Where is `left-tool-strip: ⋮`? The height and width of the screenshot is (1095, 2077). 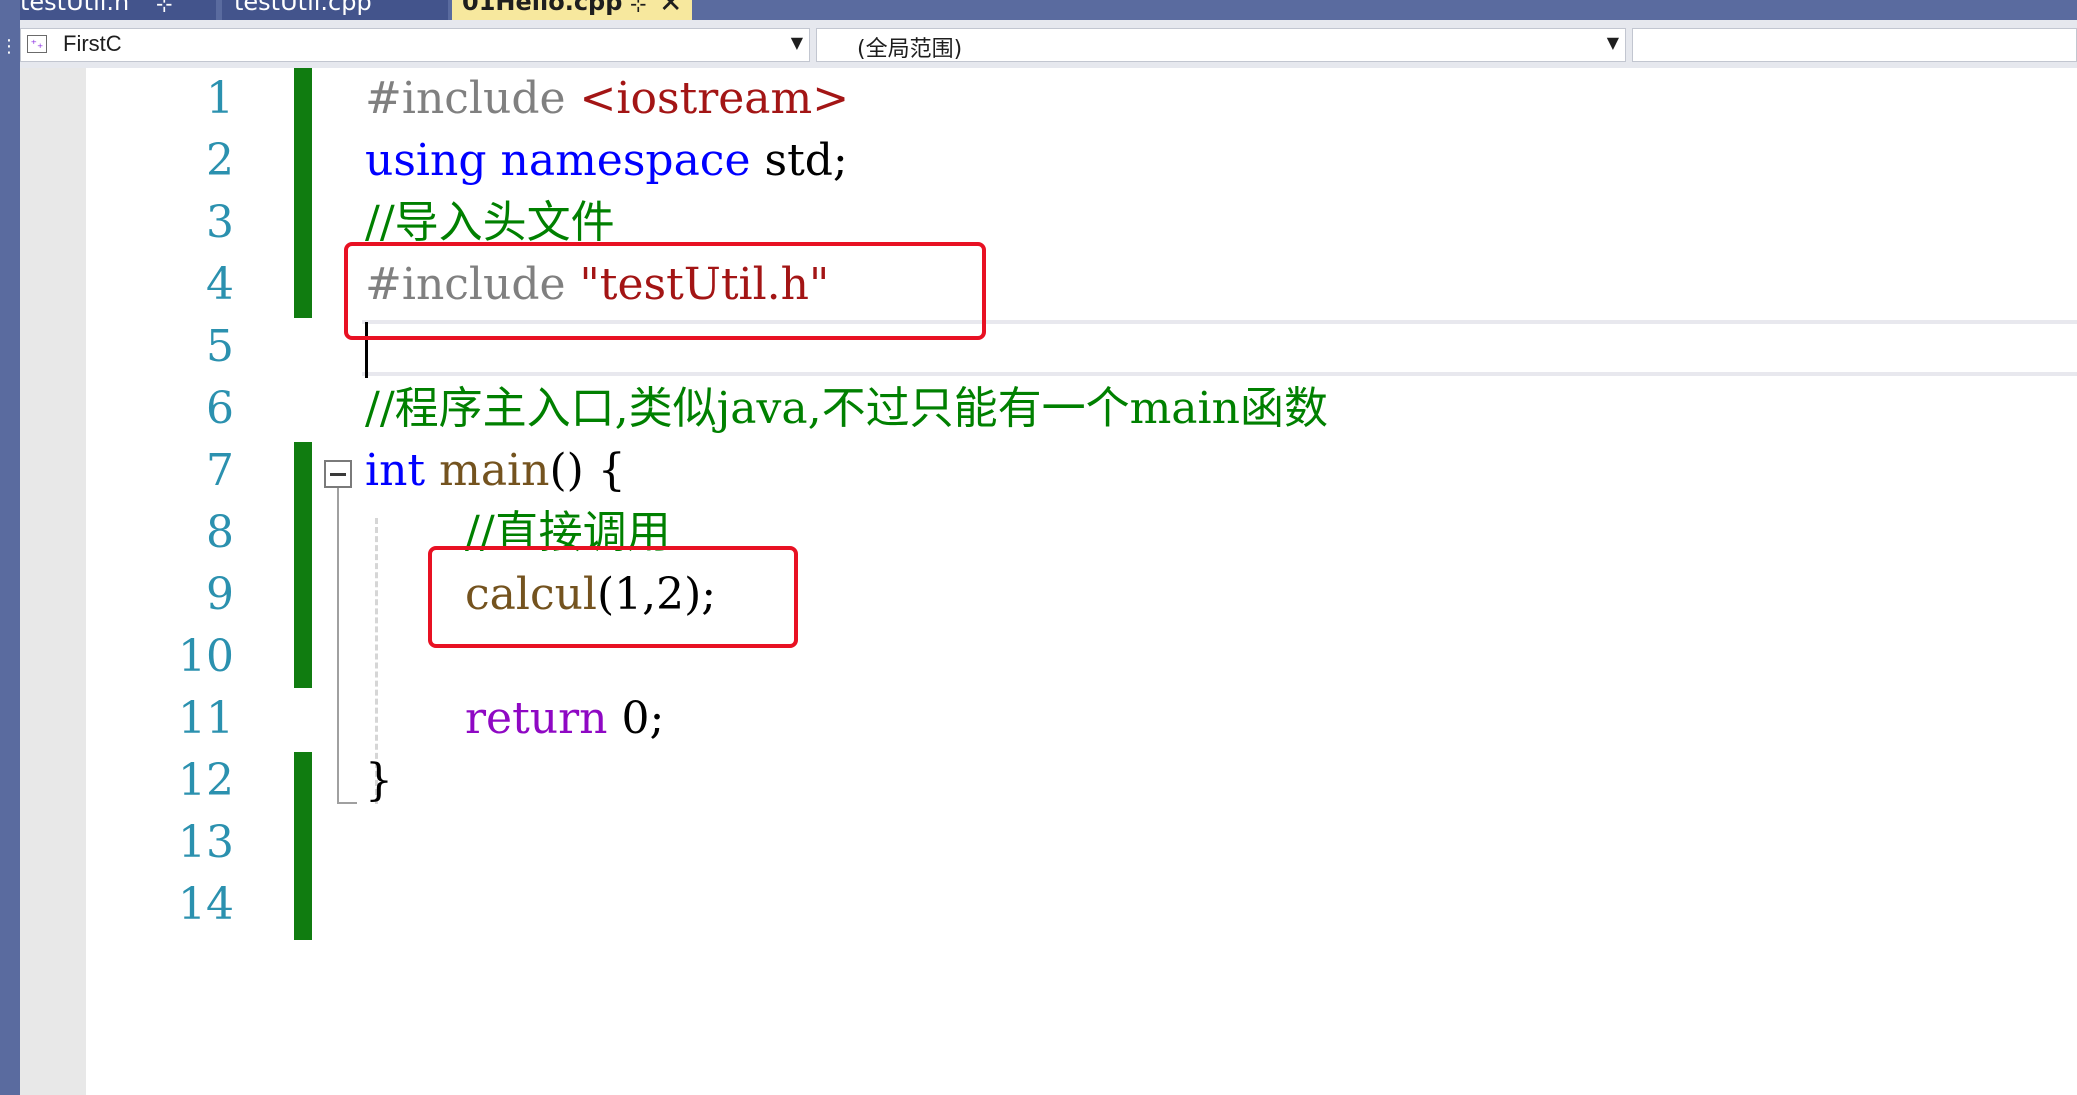 left-tool-strip: ⋮ is located at coordinates (10, 557).